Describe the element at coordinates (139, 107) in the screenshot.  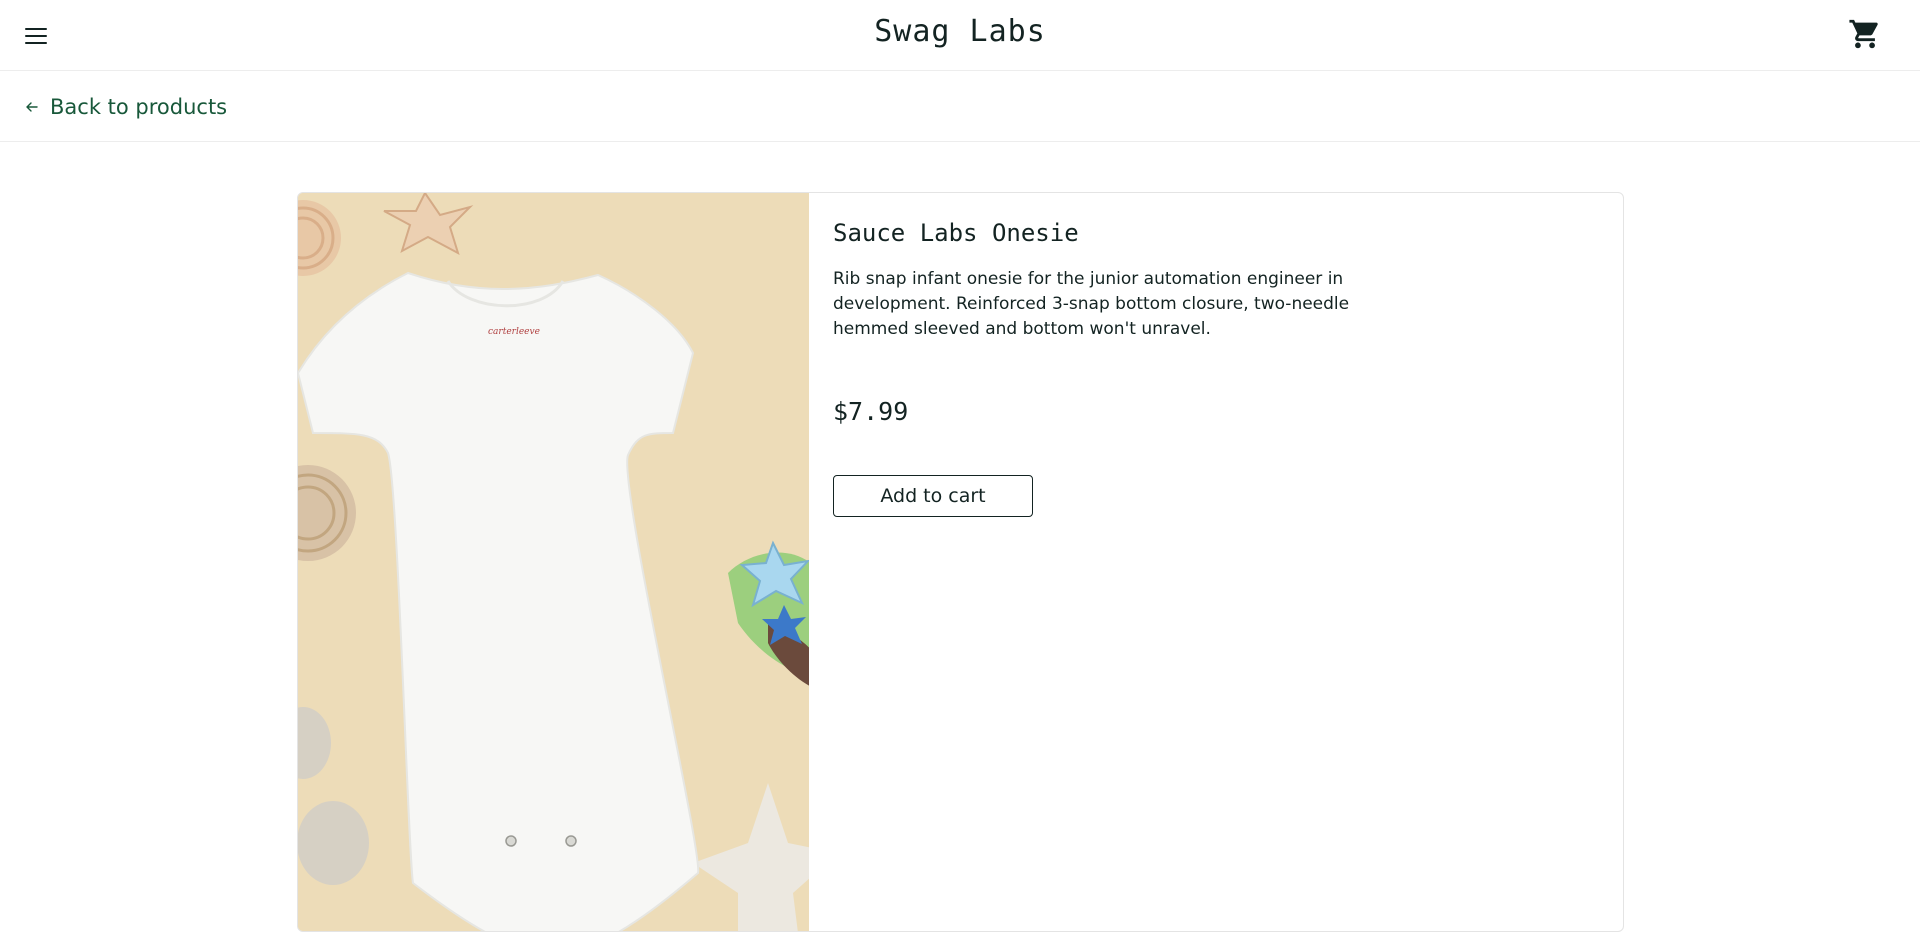
I see `back-to-products-label: Back to products` at that location.